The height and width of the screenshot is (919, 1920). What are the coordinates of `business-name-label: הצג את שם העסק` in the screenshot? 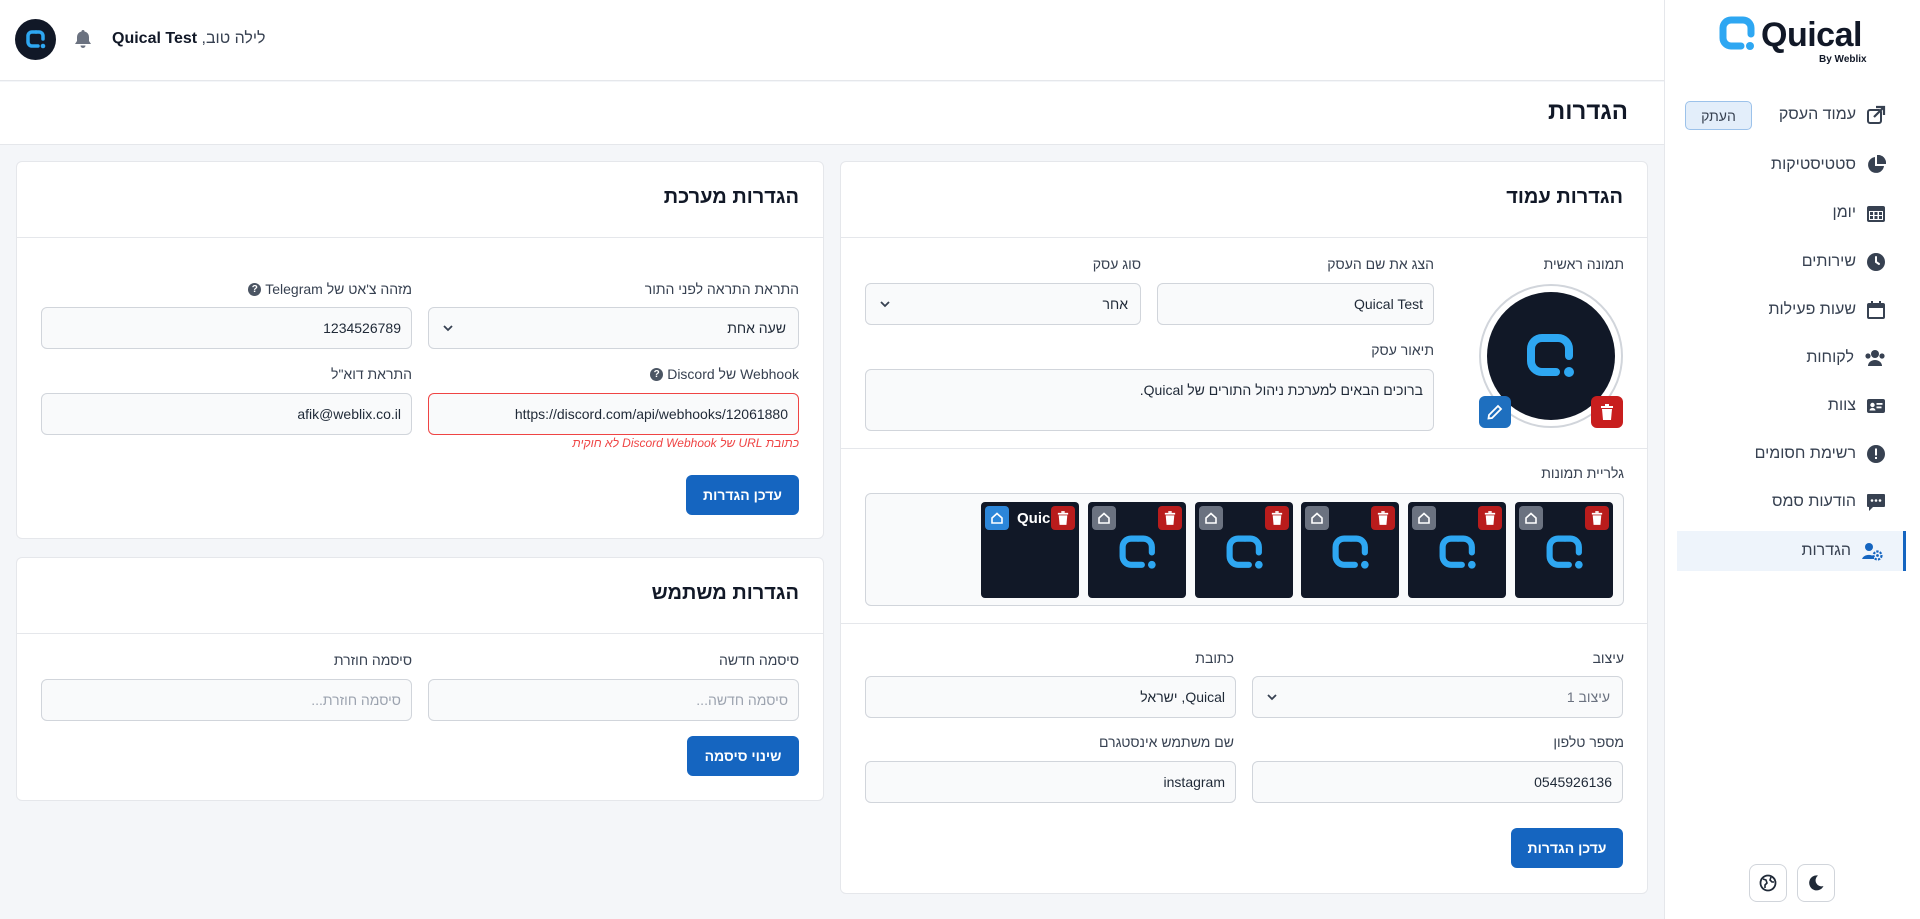 It's located at (1380, 264).